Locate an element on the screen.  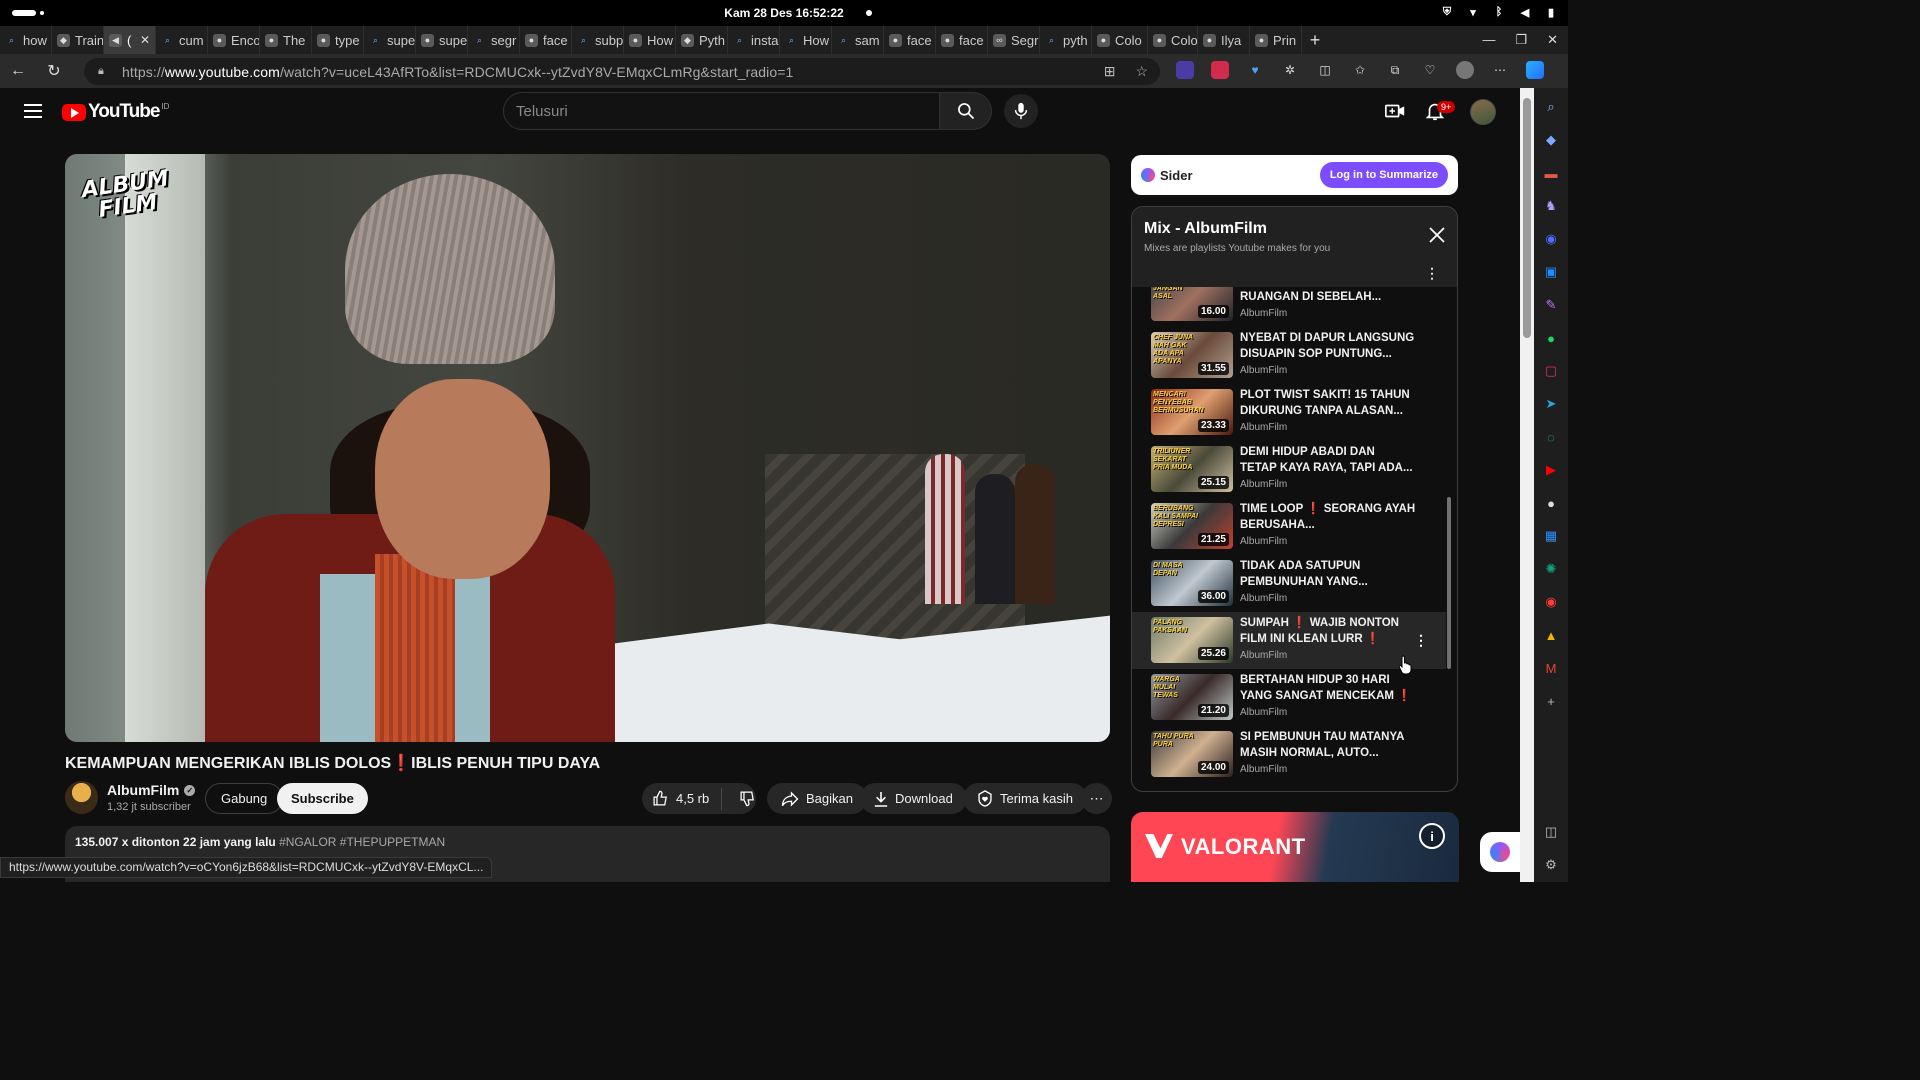
browser-tab: ⌕ How is located at coordinates (806, 40).